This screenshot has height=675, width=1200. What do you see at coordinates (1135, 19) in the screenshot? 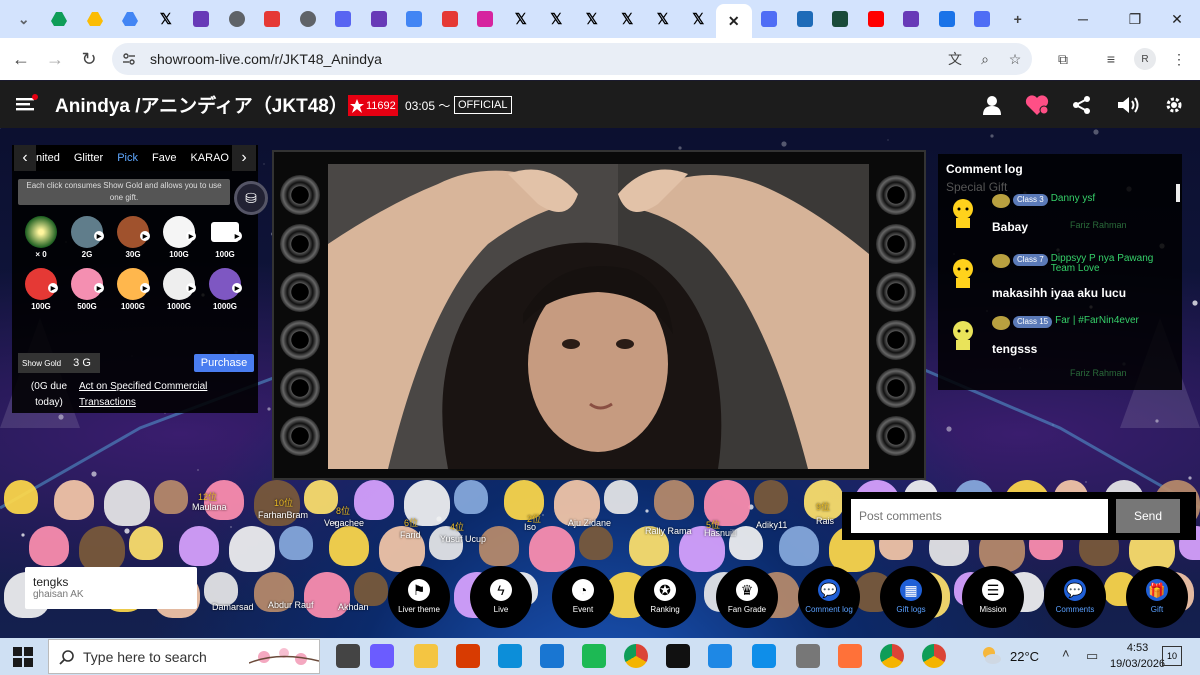
I see `maximize-icon: ❐` at bounding box center [1135, 19].